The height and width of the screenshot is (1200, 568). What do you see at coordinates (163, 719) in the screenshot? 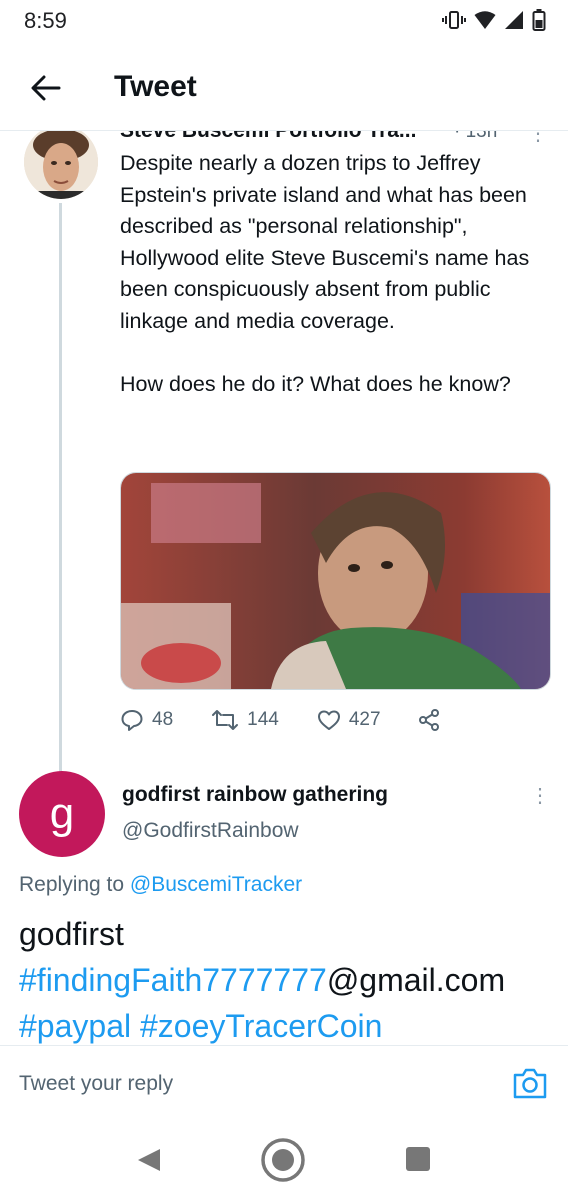
I see `reply-count: 48` at bounding box center [163, 719].